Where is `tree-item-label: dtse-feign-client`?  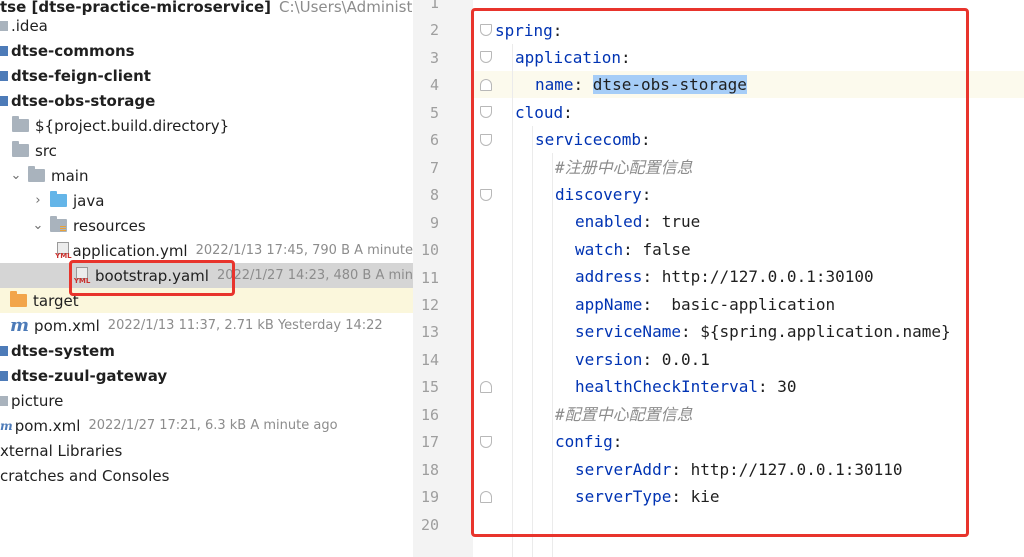 tree-item-label: dtse-feign-client is located at coordinates (81, 75).